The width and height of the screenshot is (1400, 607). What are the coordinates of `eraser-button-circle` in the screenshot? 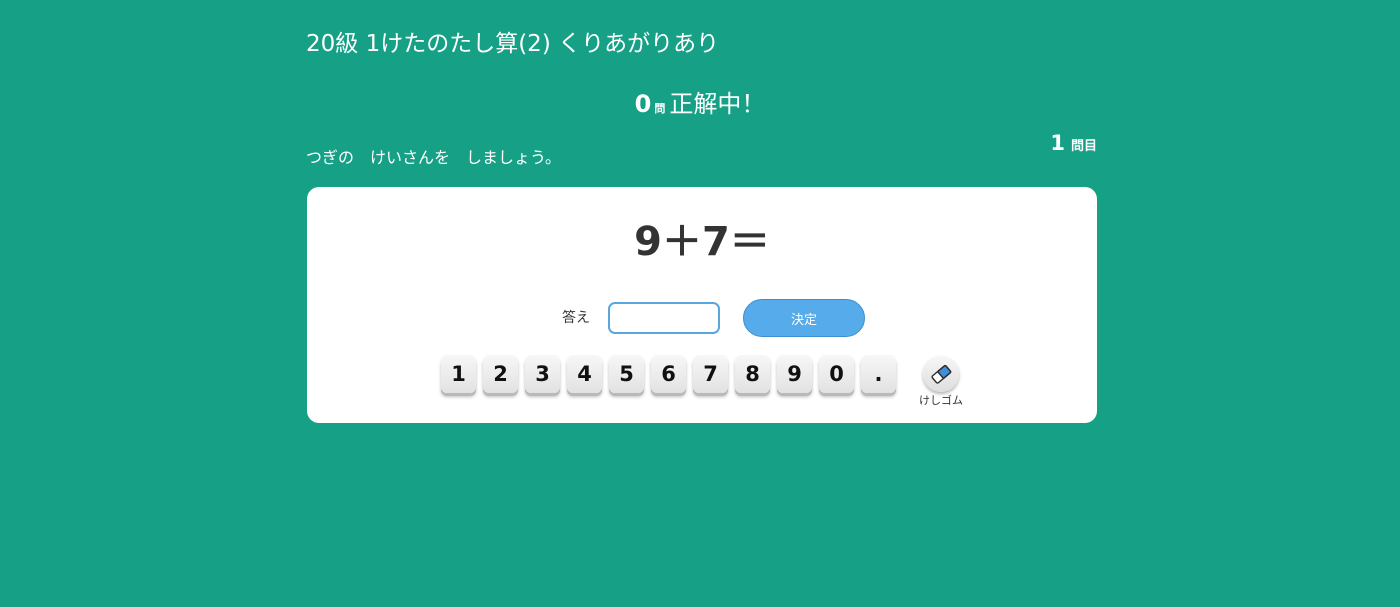 It's located at (941, 374).